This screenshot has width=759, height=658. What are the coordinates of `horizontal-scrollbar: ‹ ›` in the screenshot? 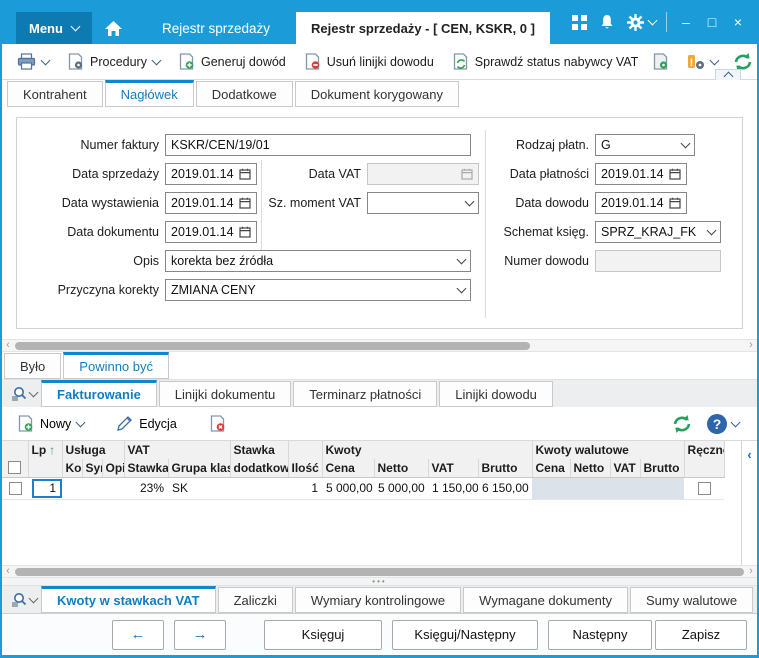 It's located at (379, 345).